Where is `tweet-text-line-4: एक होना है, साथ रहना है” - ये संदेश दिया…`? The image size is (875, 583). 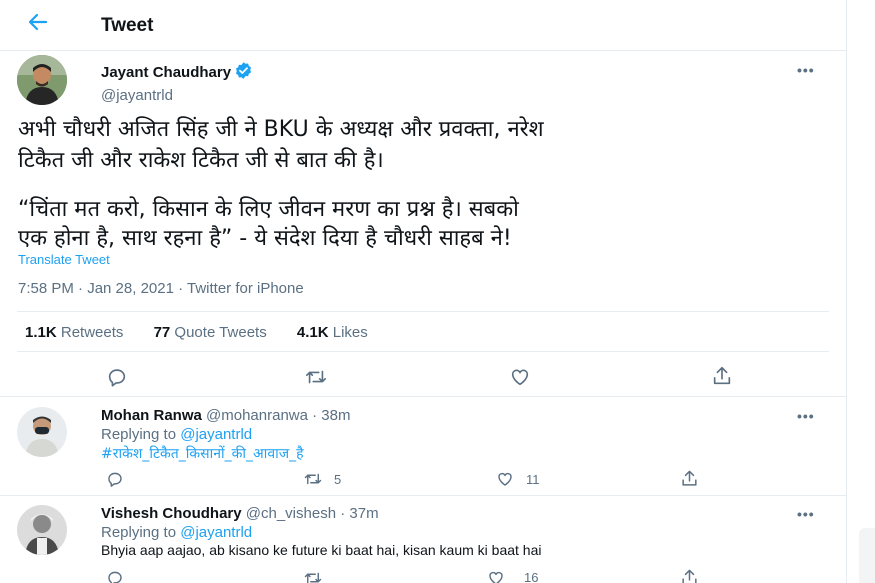
tweet-text-line-4: एक होना है, साथ रहना है” - ये संदेश दिया… is located at coordinates (265, 238).